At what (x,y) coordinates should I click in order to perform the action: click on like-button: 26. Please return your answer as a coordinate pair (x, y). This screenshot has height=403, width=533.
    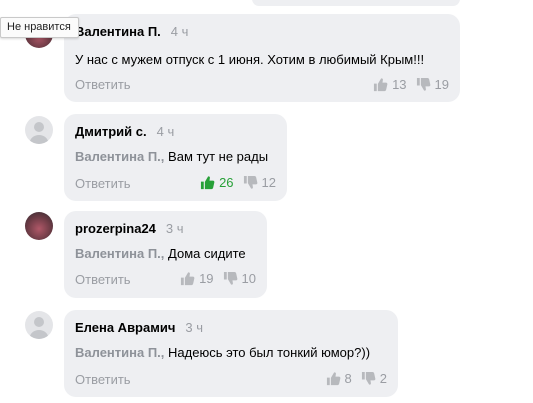
    Looking at the image, I should click on (217, 183).